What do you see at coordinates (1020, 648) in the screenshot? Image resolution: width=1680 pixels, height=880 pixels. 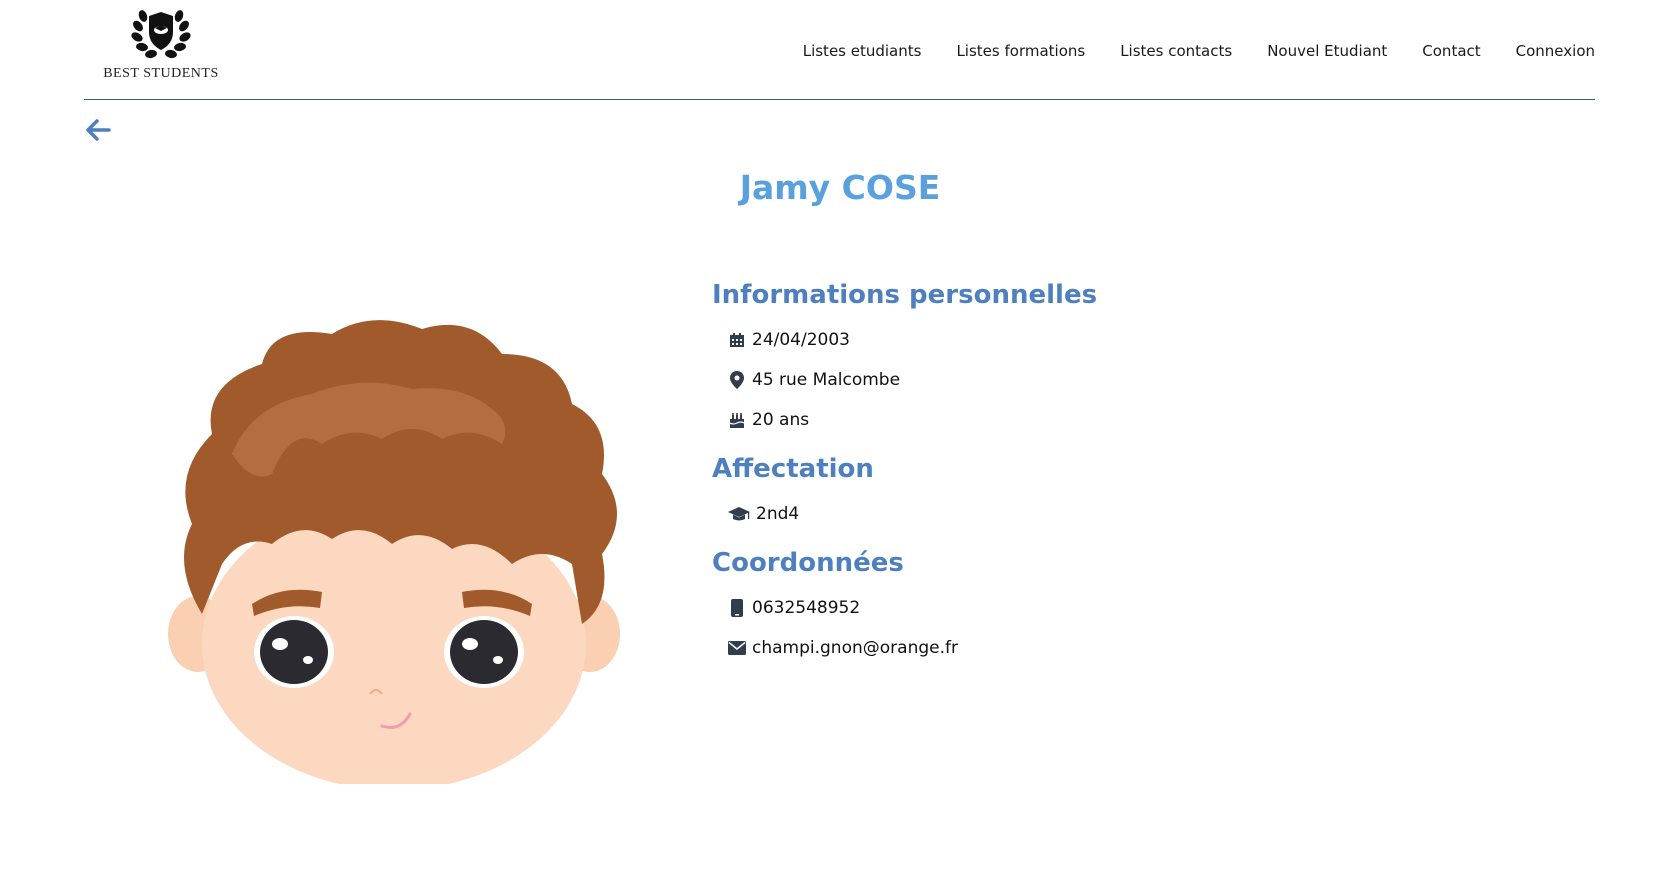 I see `email-row: champi.gnon@orange.fr` at bounding box center [1020, 648].